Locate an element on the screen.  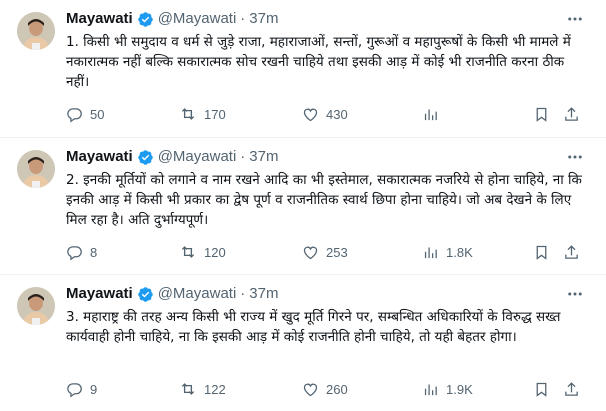
reply-button: 50 is located at coordinates (85, 114).